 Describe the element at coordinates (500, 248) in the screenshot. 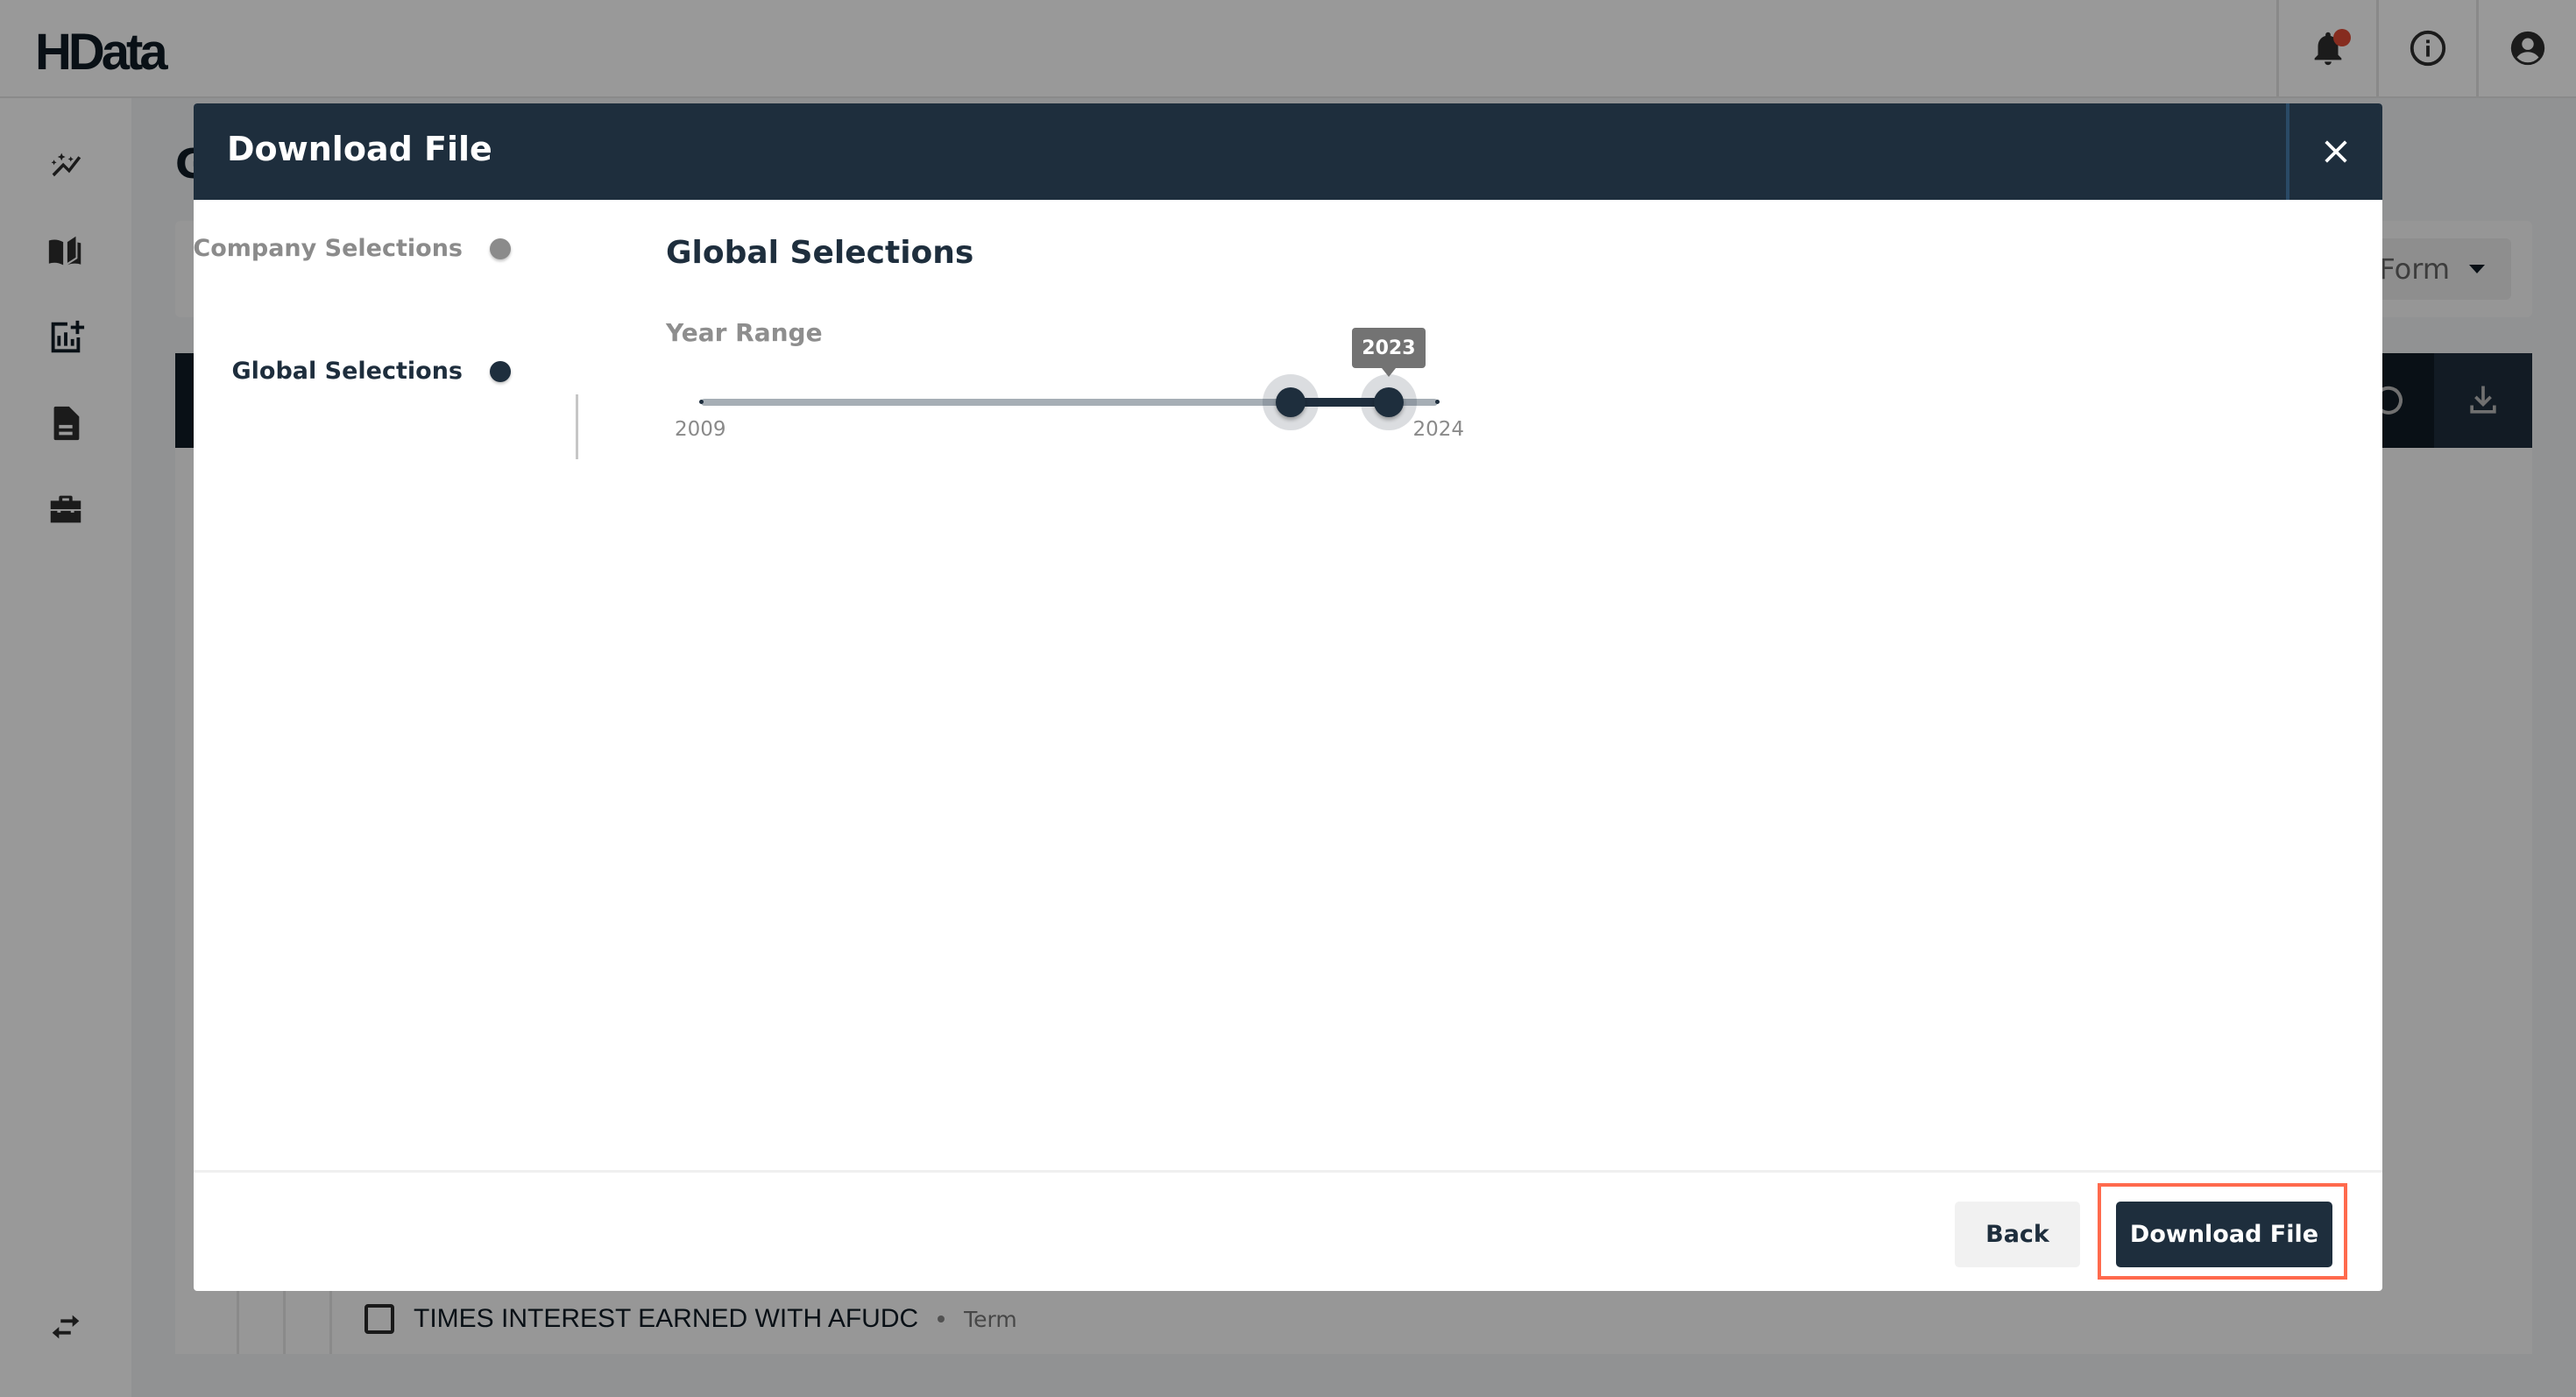

I see `step-indicator-completed` at that location.